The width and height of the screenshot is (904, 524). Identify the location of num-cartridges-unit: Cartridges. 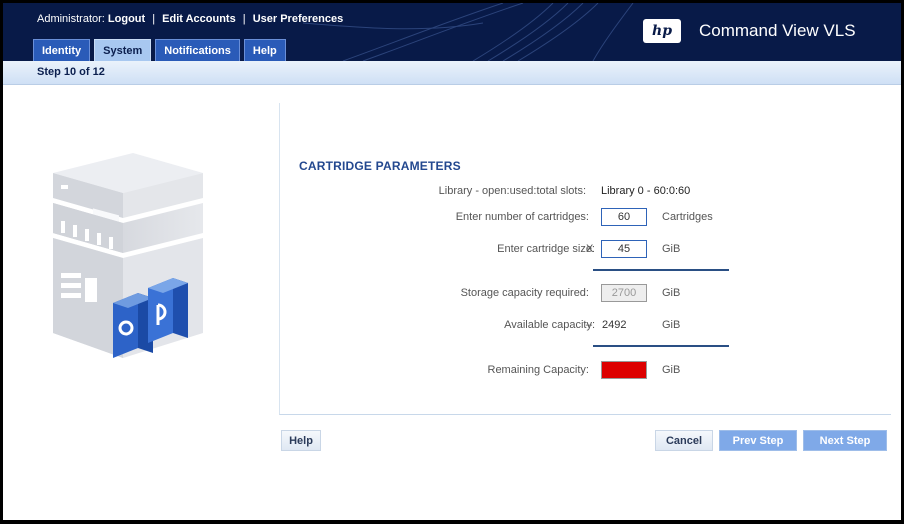
(687, 217).